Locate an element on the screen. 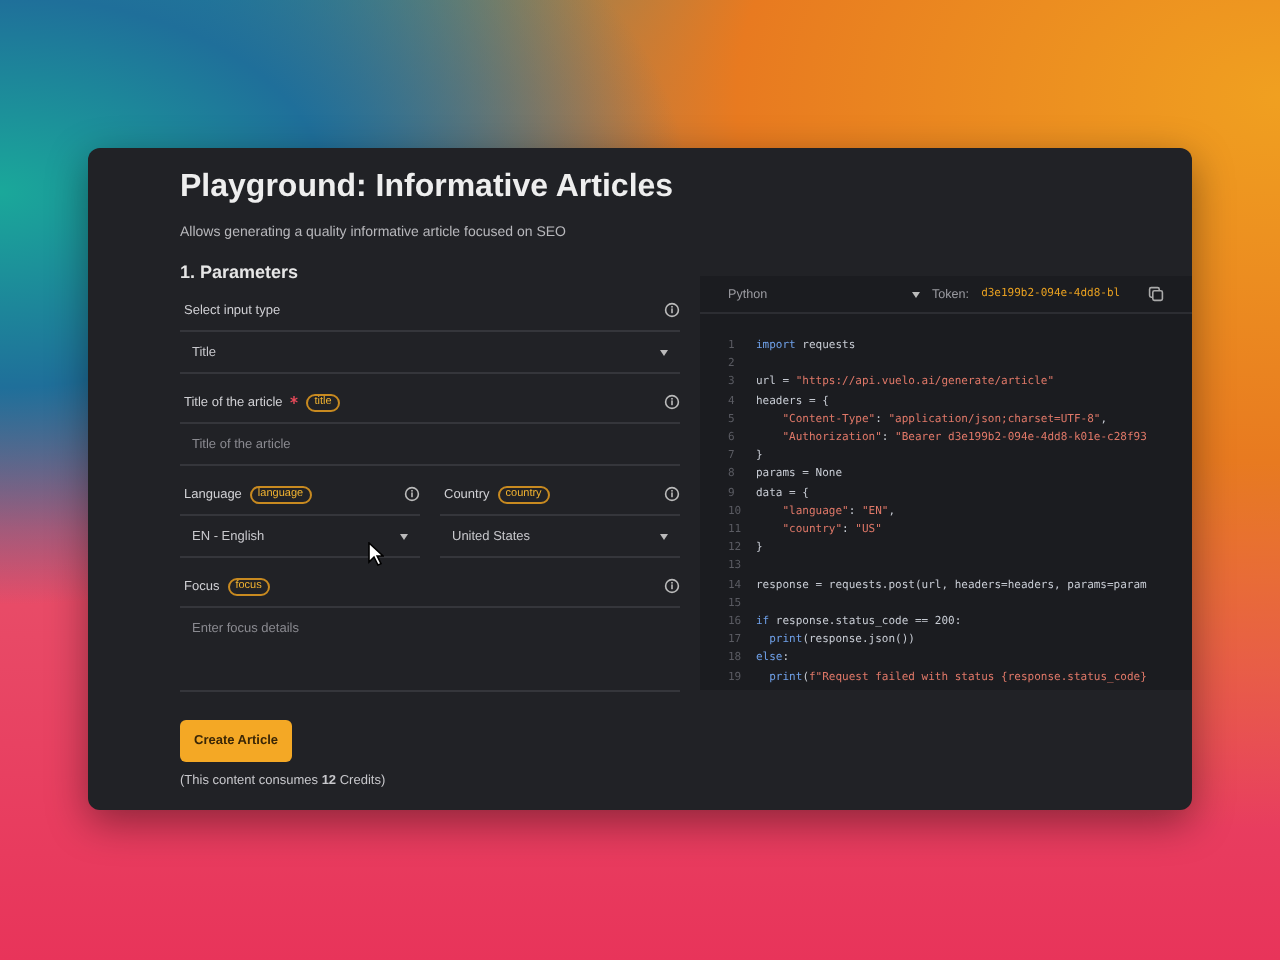  section-heading: 1. Parameters is located at coordinates (240, 272).